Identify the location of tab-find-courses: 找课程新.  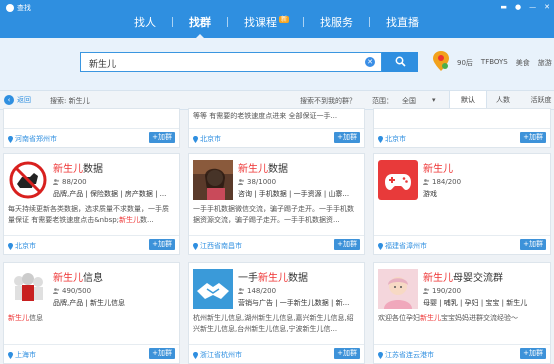
(265, 22).